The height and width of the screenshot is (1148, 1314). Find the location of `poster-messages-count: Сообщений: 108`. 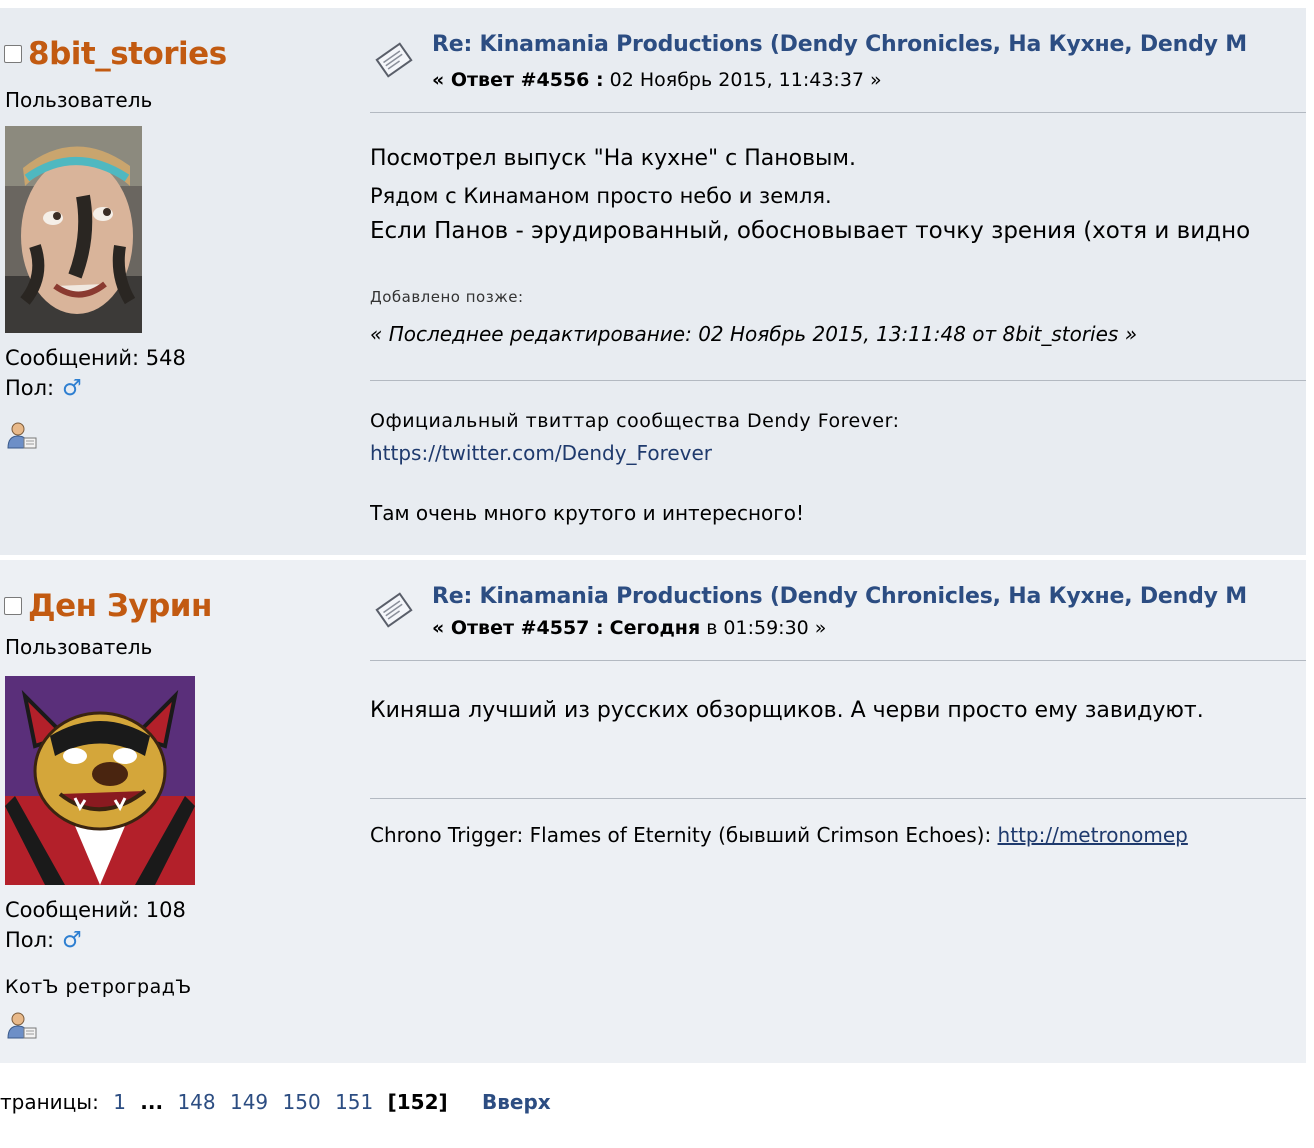

poster-messages-count: Сообщений: 108 is located at coordinates (95, 910).